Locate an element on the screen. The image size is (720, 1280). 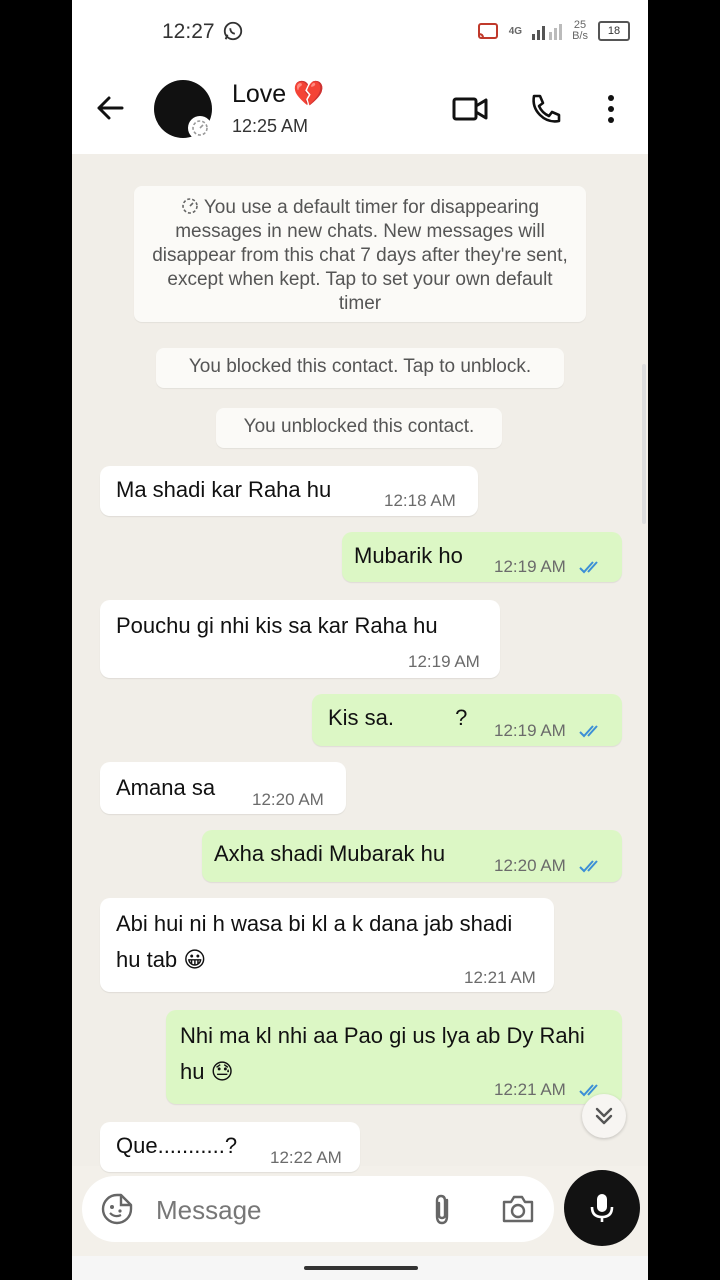
message-time: 12:22 AM is located at coordinates (306, 1157).